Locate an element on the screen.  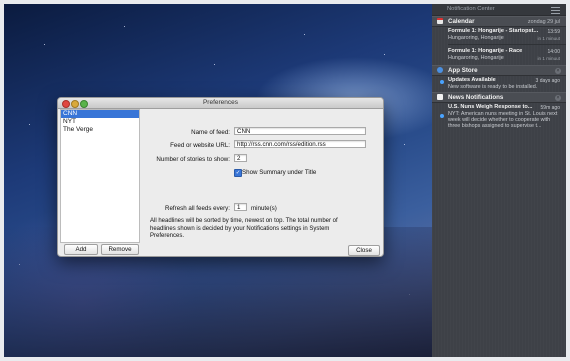
remove-feed-button: Remove is located at coordinates (120, 249).